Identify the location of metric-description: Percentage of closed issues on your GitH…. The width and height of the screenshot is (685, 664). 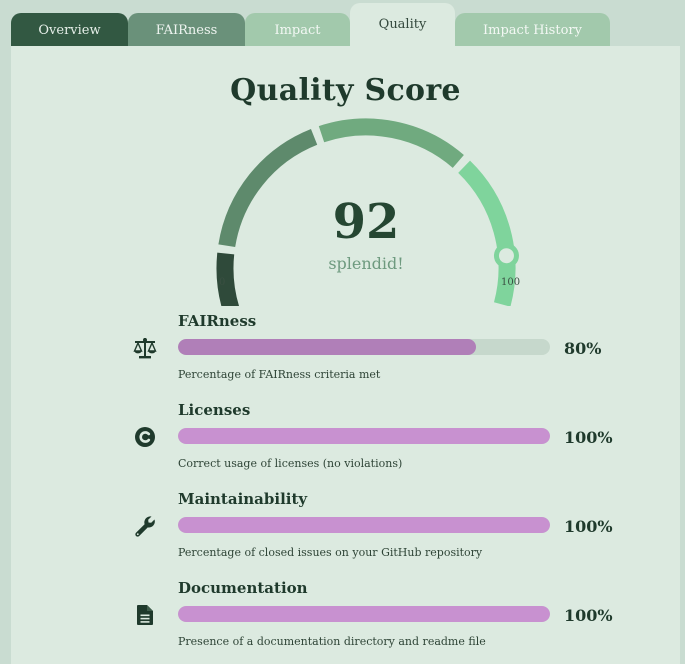
(330, 552).